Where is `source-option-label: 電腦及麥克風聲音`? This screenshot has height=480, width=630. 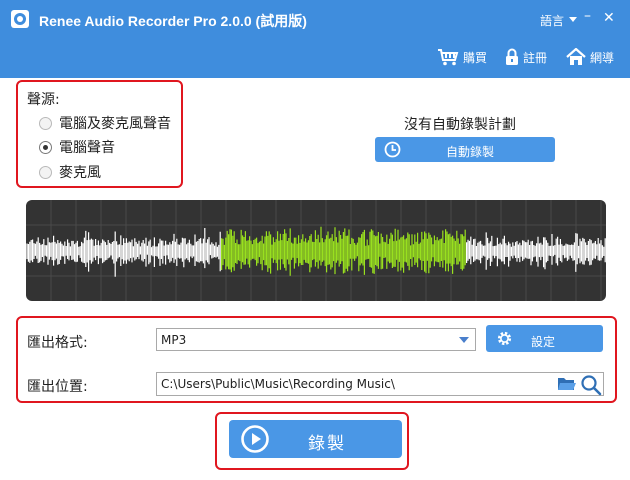 source-option-label: 電腦及麥克風聲音 is located at coordinates (115, 124).